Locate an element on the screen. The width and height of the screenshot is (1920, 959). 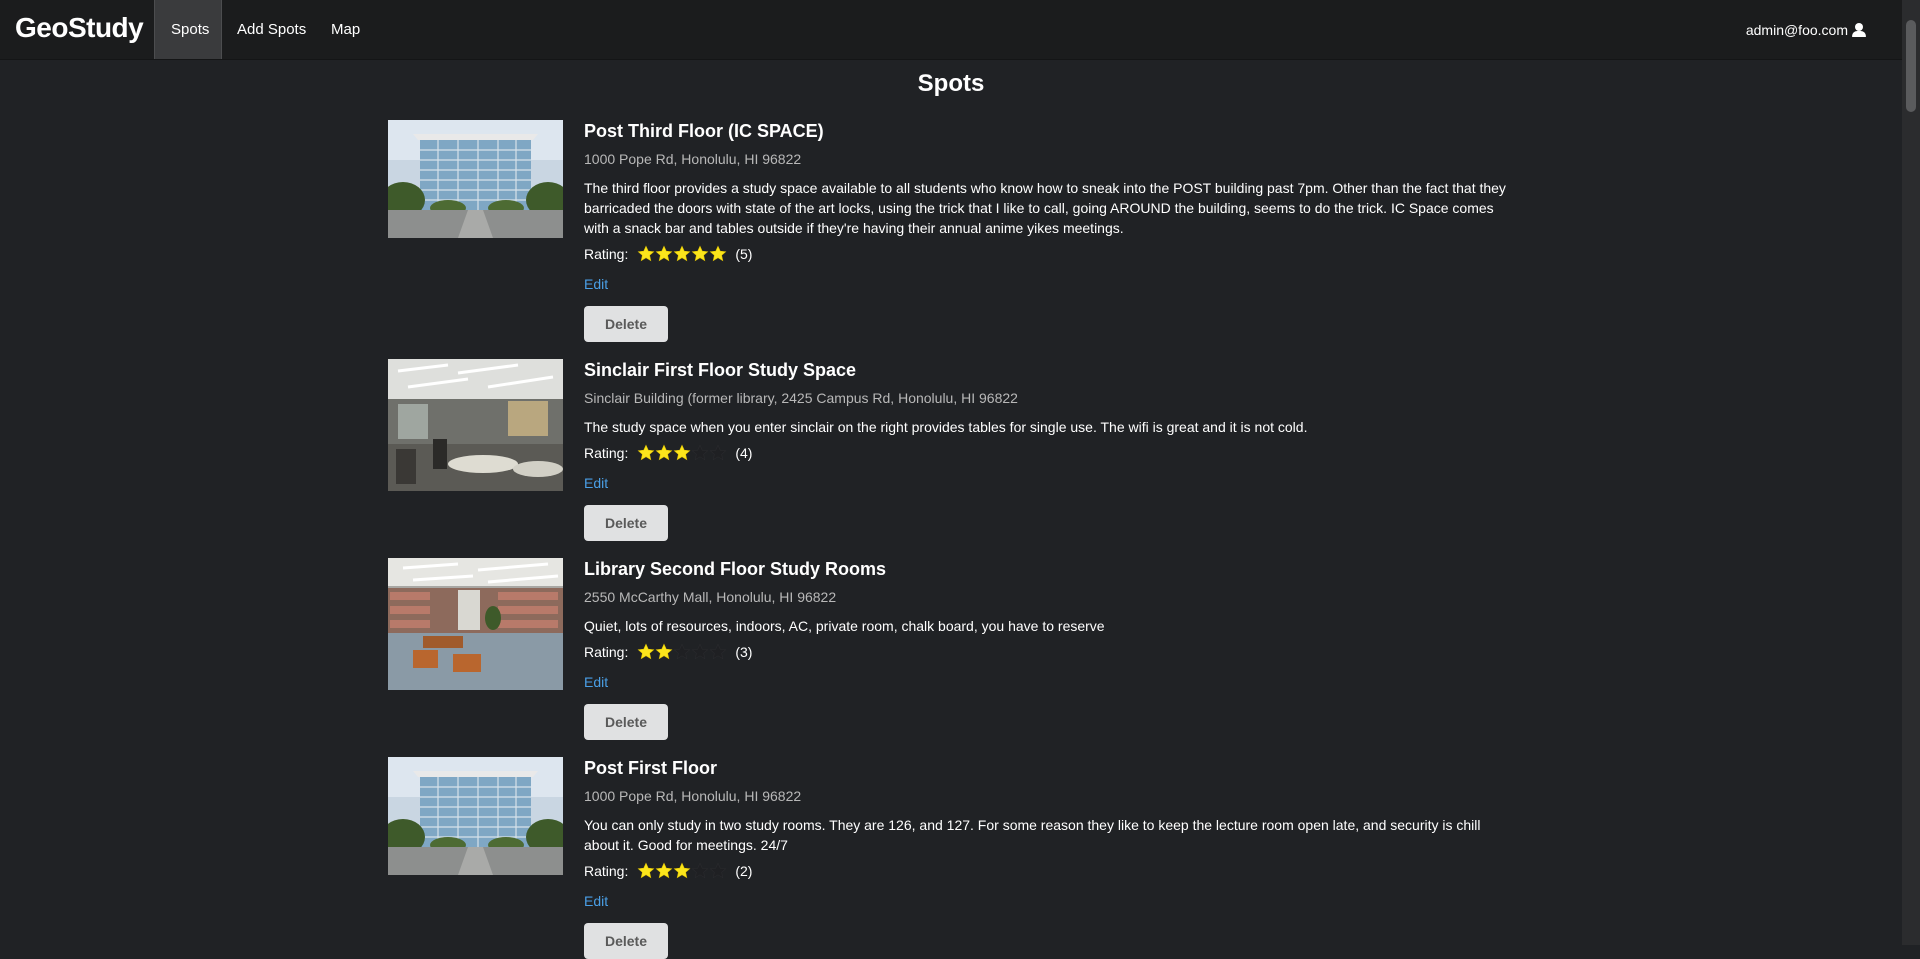
spot-title: Post First Floor is located at coordinates (651, 768).